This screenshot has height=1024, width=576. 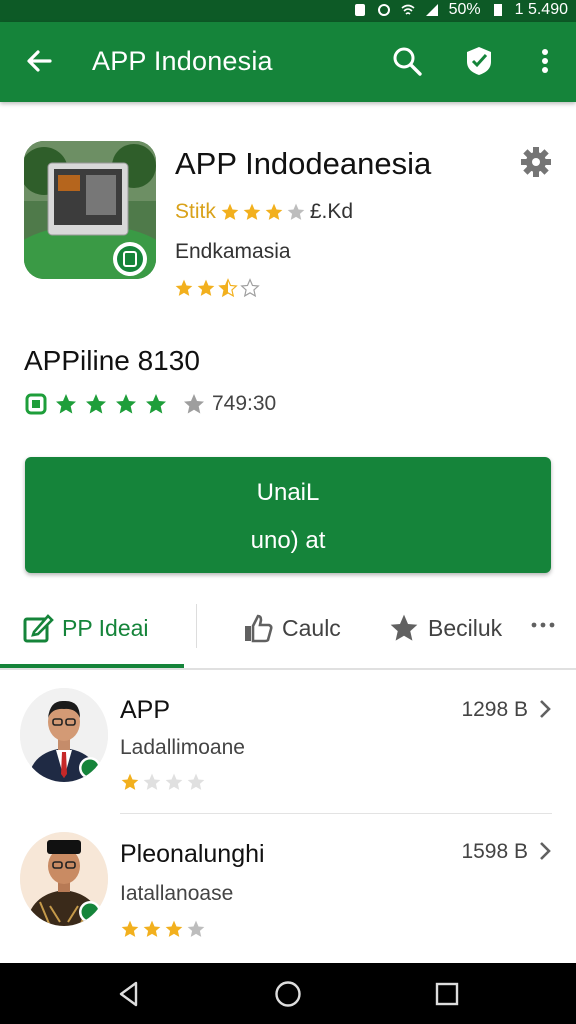 I want to click on item-subtitle: Iatallanoase, so click(x=177, y=893).